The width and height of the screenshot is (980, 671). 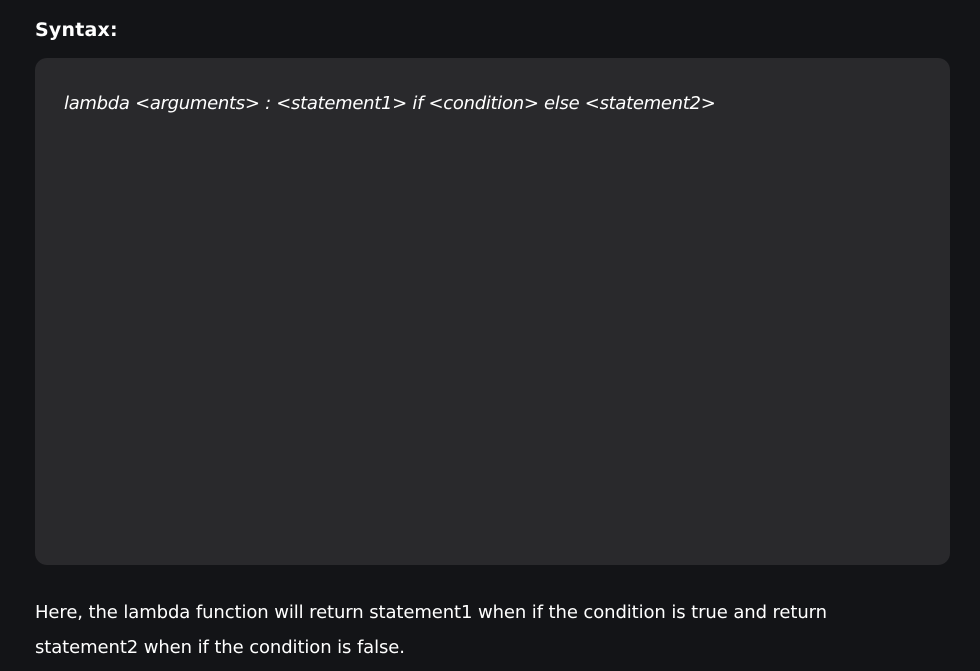 What do you see at coordinates (76, 30) in the screenshot?
I see `syntax-heading: Syntax:` at bounding box center [76, 30].